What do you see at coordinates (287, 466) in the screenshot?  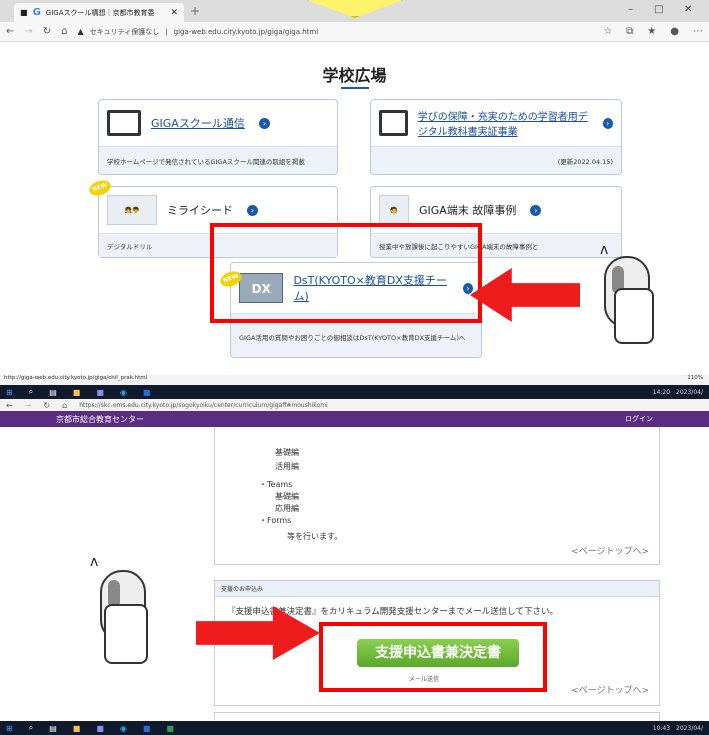 I see `list-item: 活用編` at bounding box center [287, 466].